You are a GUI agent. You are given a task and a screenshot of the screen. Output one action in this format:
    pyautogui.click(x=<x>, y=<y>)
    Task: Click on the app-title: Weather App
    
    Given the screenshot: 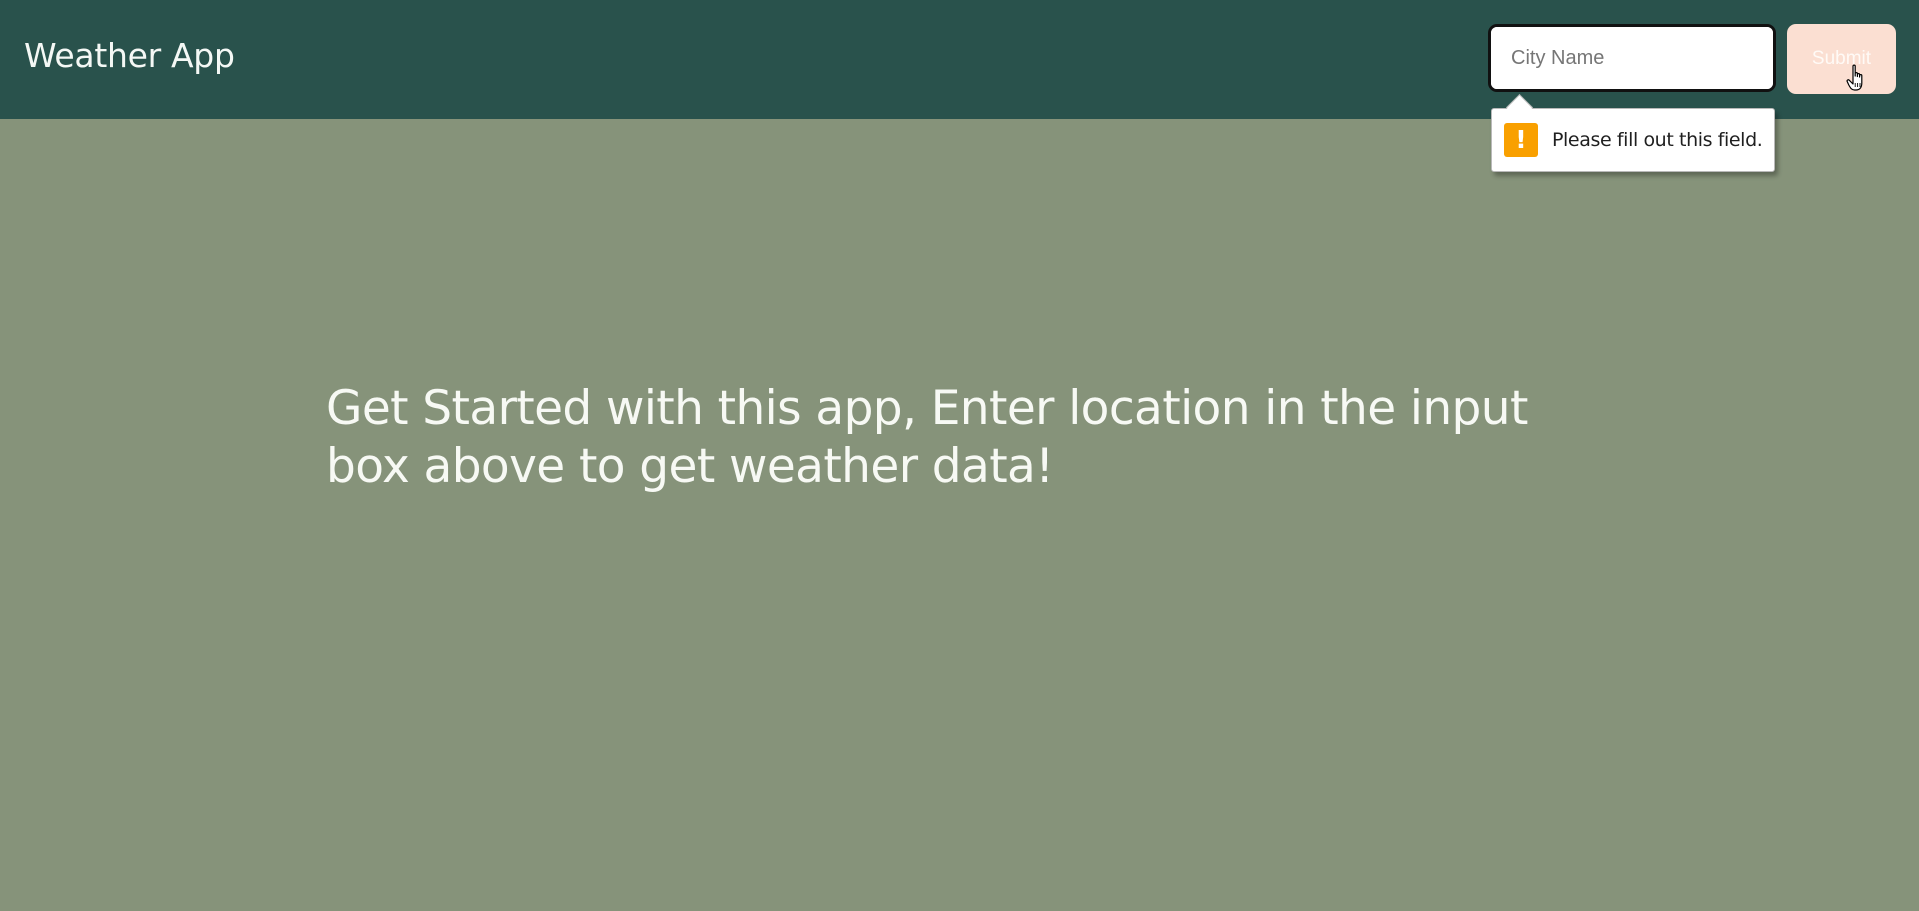 What is the action you would take?
    pyautogui.click(x=129, y=55)
    